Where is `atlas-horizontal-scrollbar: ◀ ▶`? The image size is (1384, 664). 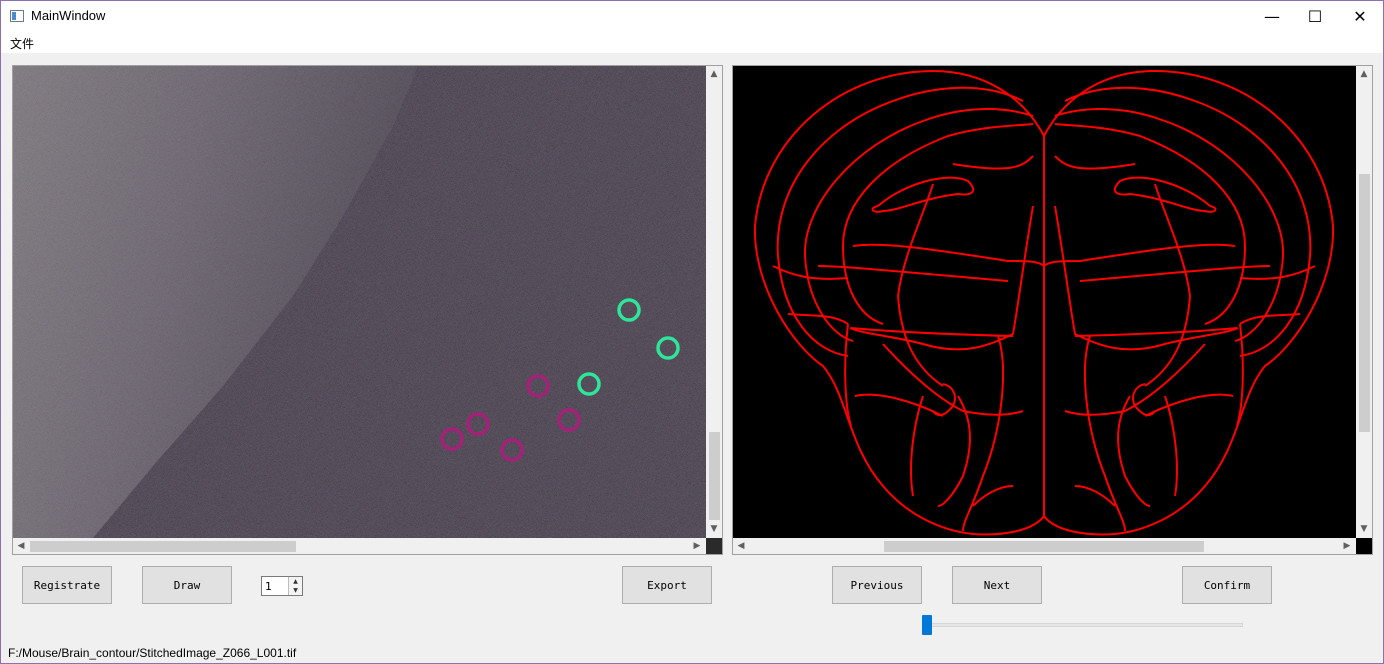
atlas-horizontal-scrollbar: ◀ ▶ is located at coordinates (1044, 546).